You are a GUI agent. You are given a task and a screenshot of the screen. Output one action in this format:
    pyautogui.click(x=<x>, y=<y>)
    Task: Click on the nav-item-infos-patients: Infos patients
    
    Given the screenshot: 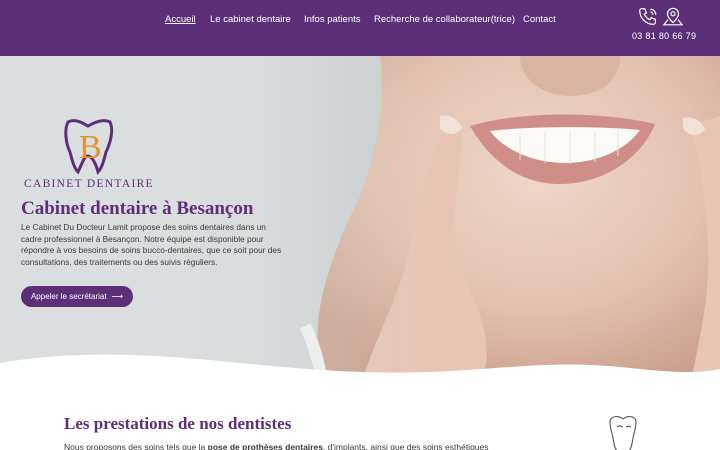 What is the action you would take?
    pyautogui.click(x=332, y=20)
    